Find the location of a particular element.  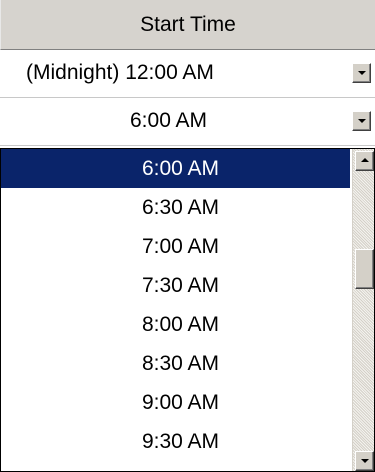

start-time-select-active: 6:00 AM is located at coordinates (187, 122).